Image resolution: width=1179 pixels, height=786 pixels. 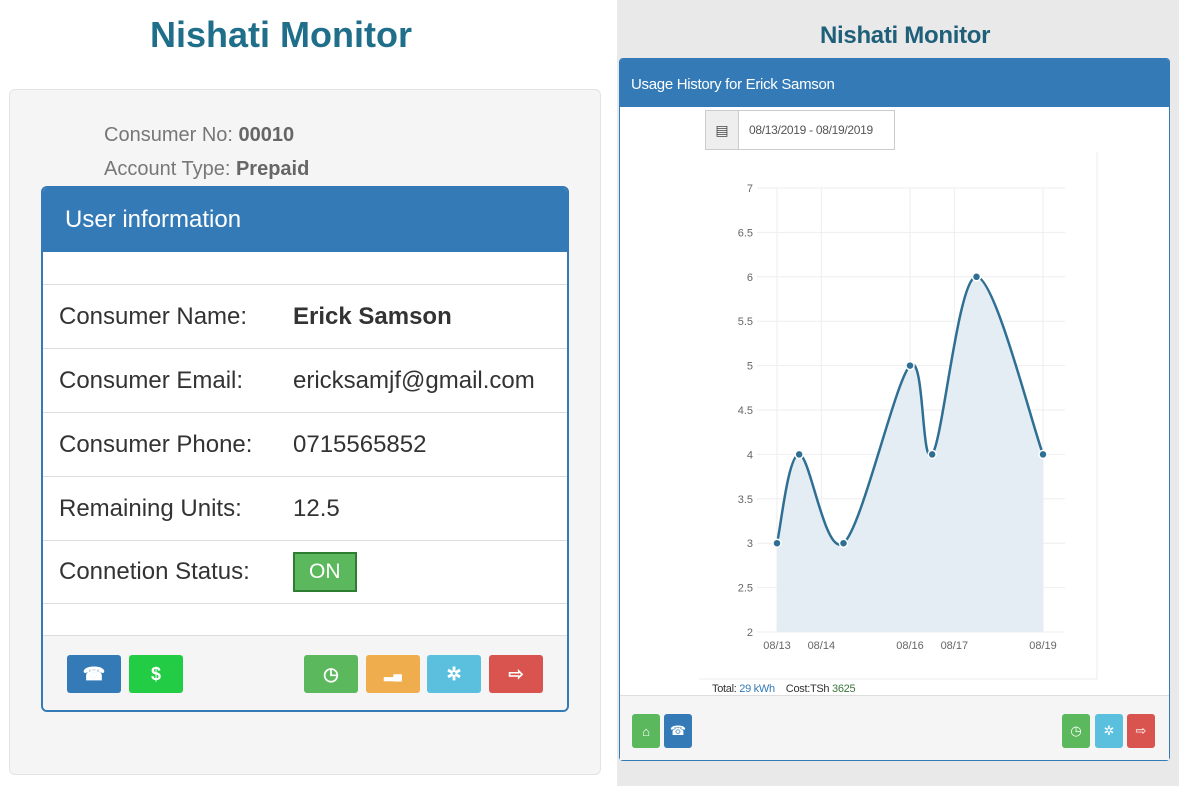 I want to click on table-row: Consumer Phone: 0715565852, so click(x=305, y=444).